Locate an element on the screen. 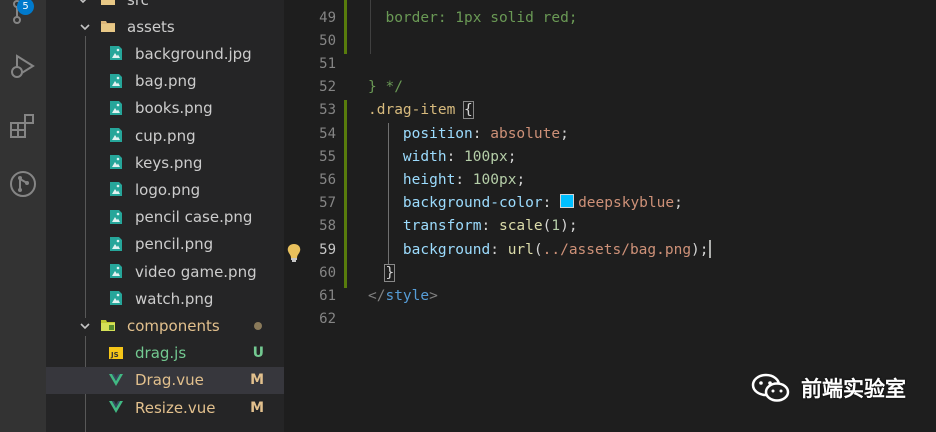 The width and height of the screenshot is (936, 432). line-number: 58 is located at coordinates (327, 226).